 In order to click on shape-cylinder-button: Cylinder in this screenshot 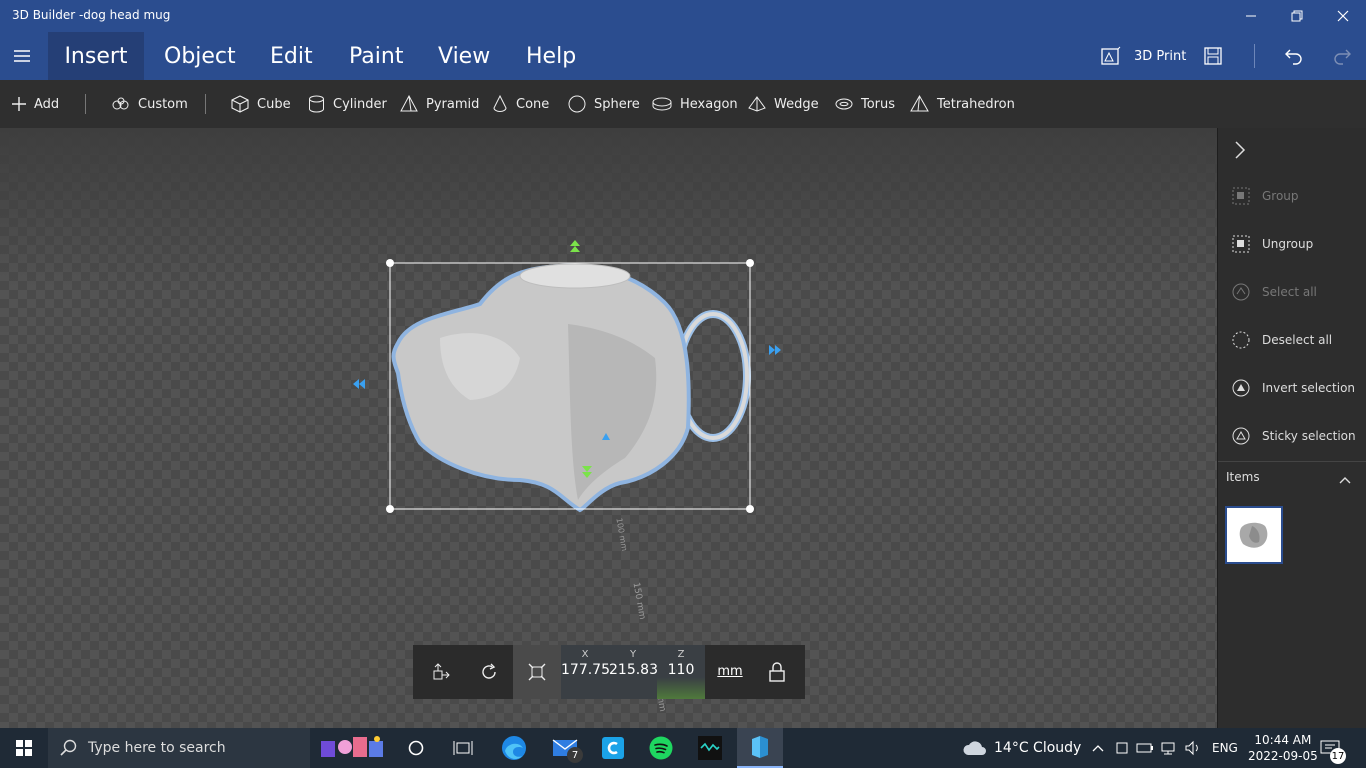, I will do `click(347, 104)`.